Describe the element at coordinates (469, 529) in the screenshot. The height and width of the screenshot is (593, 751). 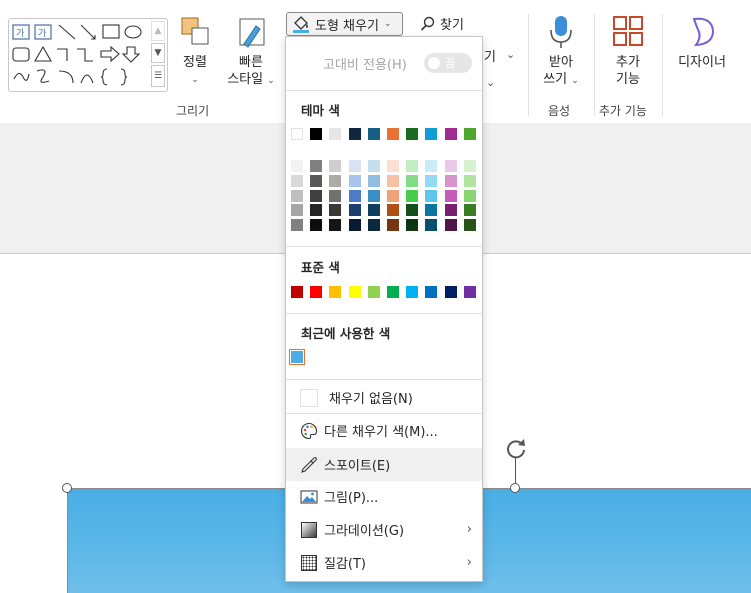
I see `chevron-right-icon: ›` at that location.